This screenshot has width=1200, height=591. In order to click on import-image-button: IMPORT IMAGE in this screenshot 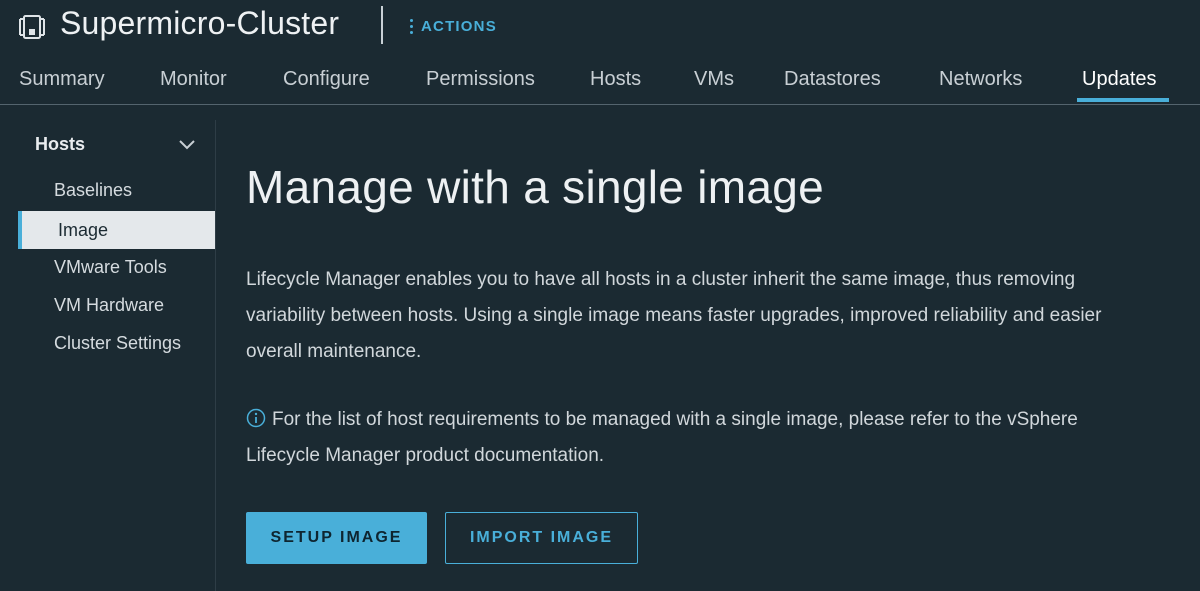, I will do `click(541, 538)`.